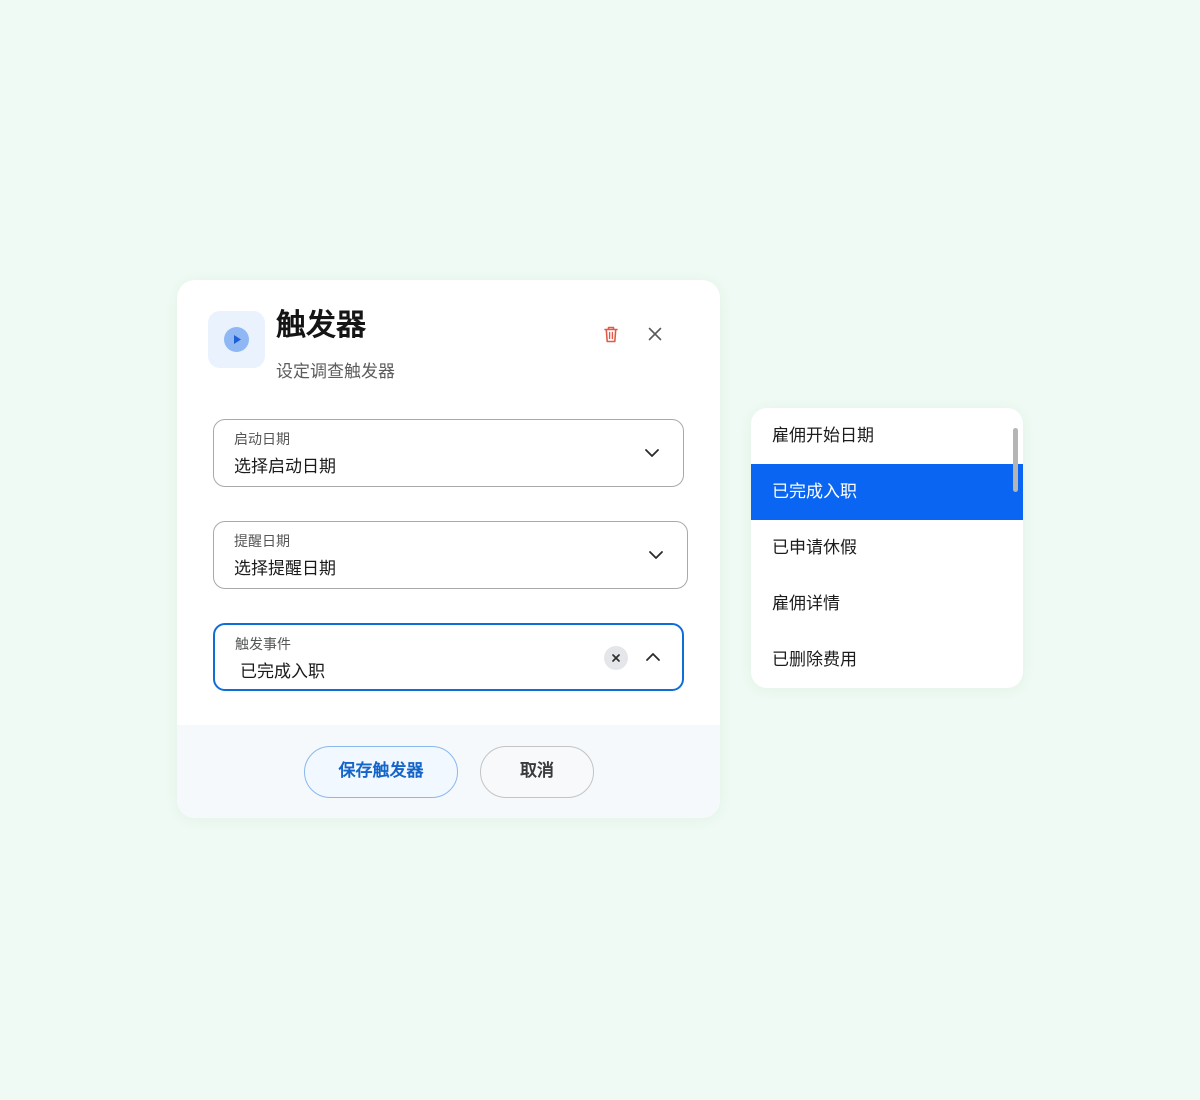  What do you see at coordinates (1015, 460) in the screenshot?
I see `dropdown-scrollbar` at bounding box center [1015, 460].